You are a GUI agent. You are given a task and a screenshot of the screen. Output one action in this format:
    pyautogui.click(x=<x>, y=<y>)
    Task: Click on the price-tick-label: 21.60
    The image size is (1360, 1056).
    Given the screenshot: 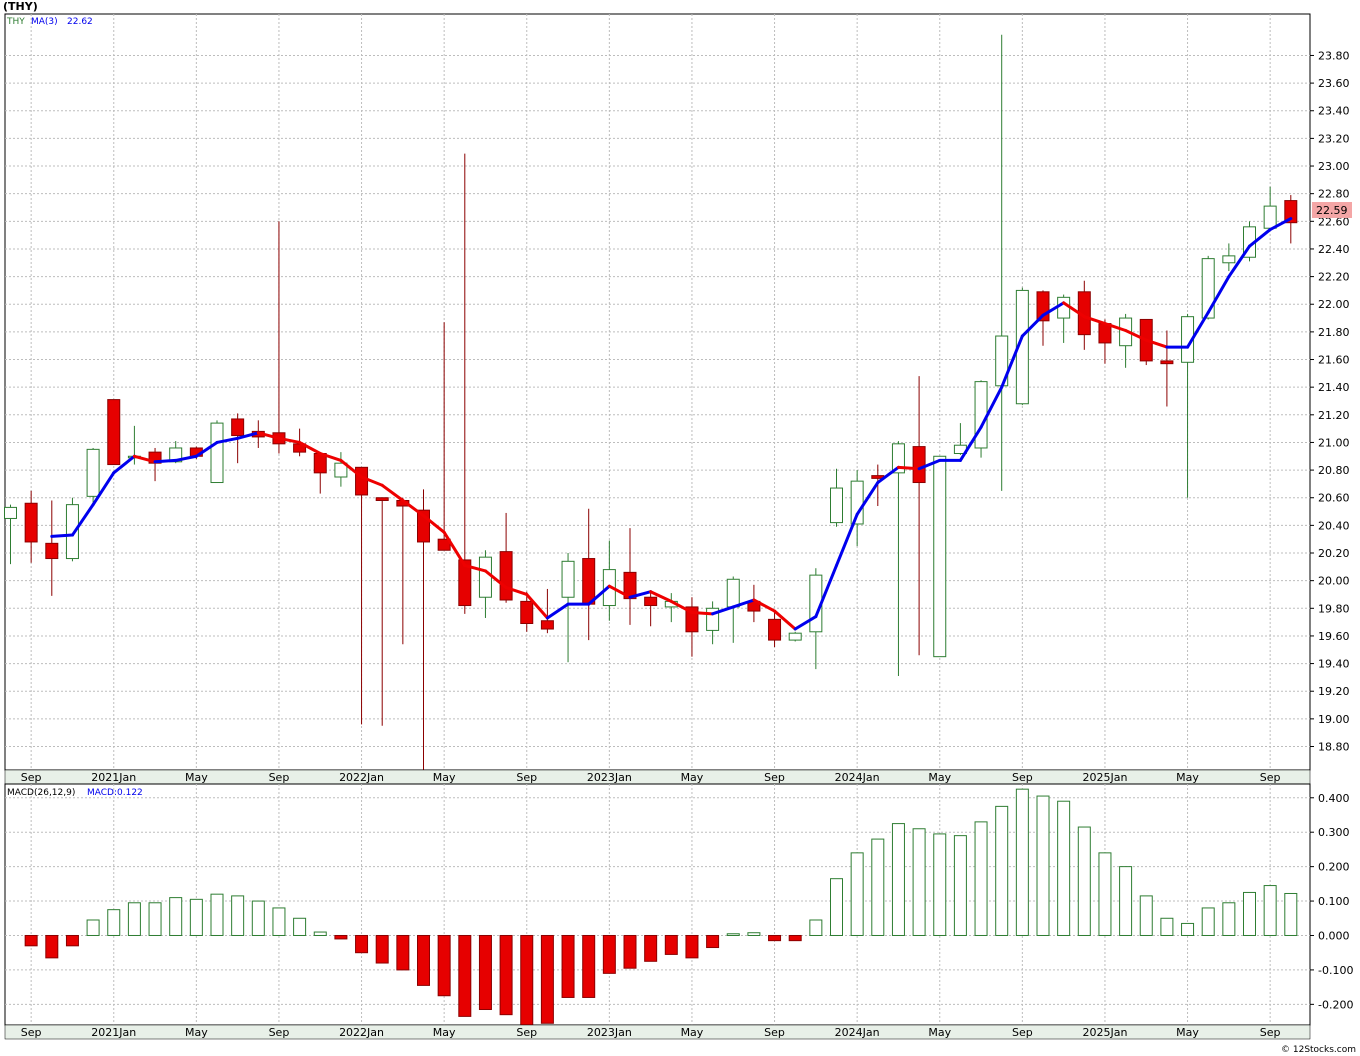 What is the action you would take?
    pyautogui.click(x=1334, y=360)
    